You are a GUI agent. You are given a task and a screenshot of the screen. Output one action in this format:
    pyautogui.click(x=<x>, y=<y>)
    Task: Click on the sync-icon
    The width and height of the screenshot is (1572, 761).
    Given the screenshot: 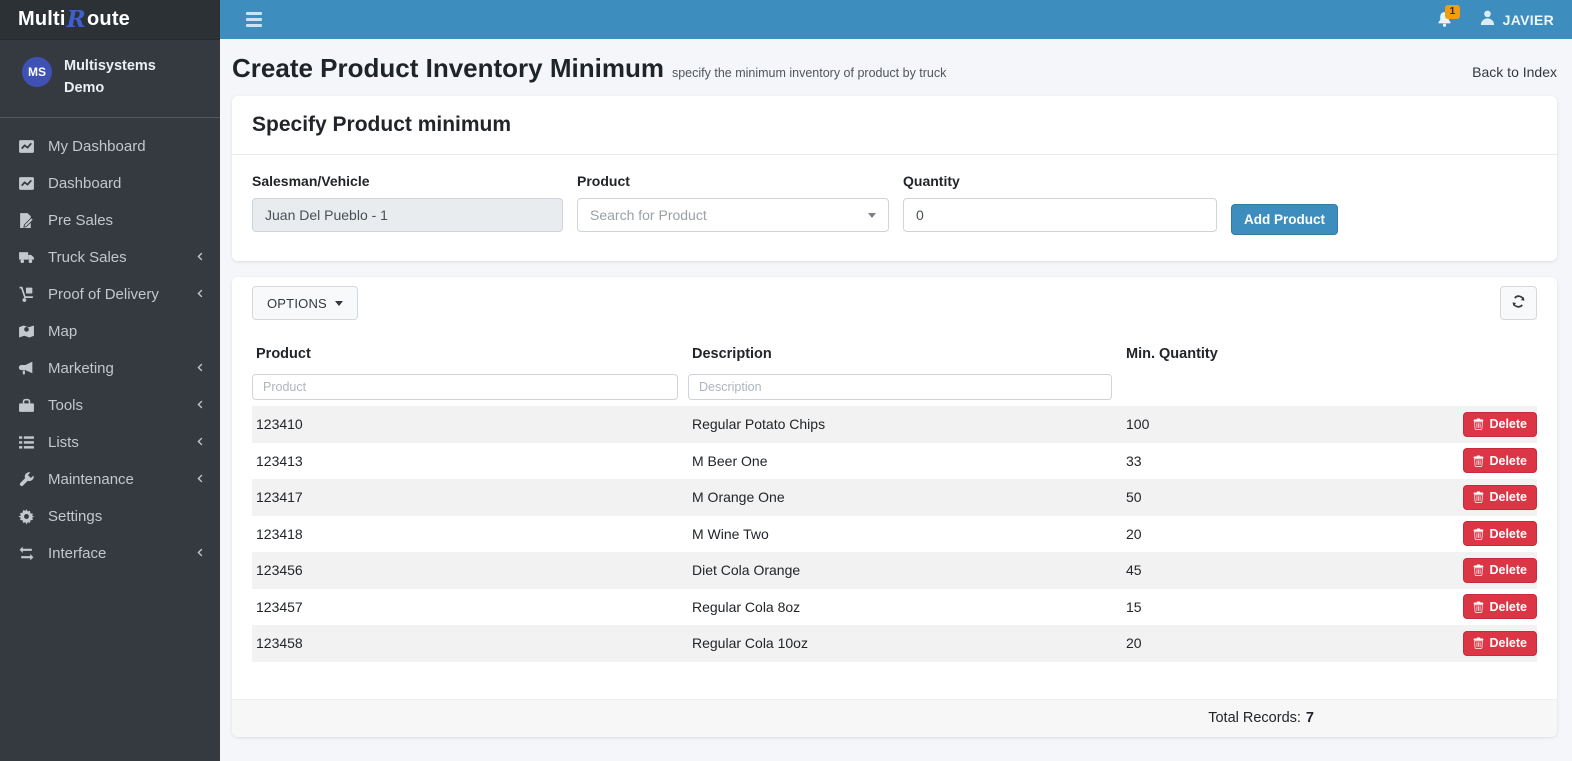 What is the action you would take?
    pyautogui.click(x=1518, y=303)
    